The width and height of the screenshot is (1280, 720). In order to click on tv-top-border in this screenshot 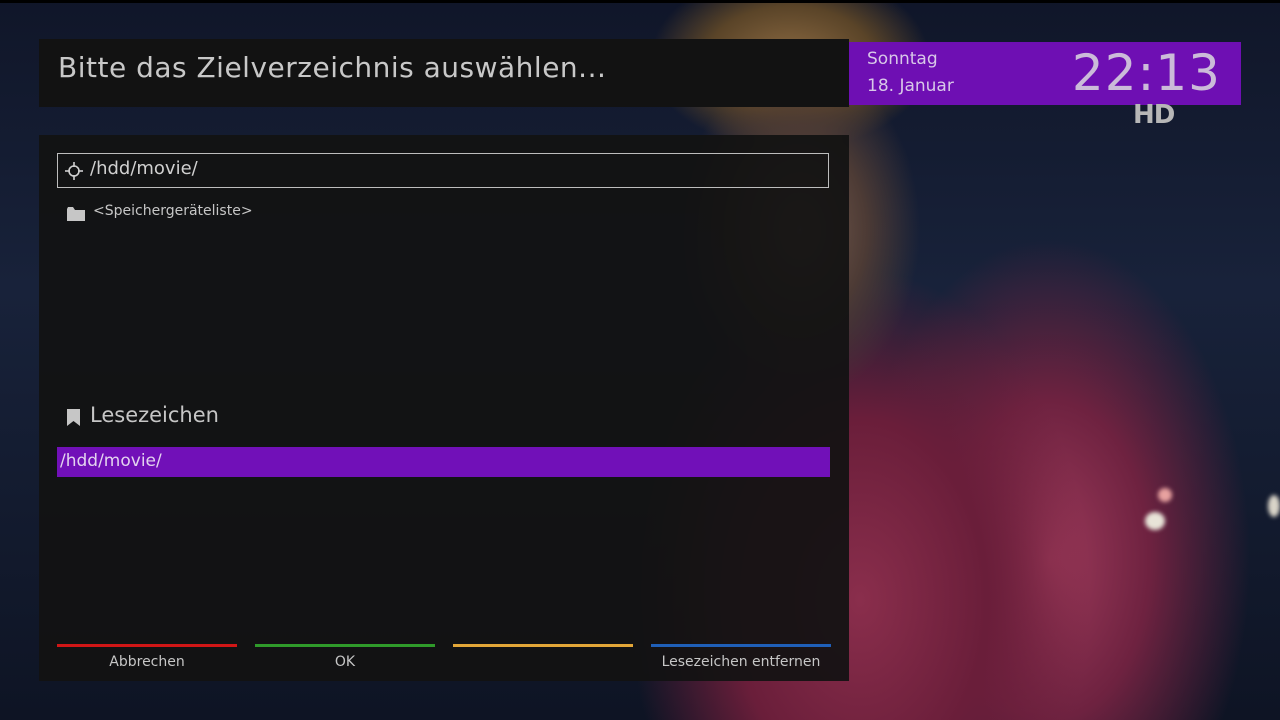, I will do `click(640, 1)`.